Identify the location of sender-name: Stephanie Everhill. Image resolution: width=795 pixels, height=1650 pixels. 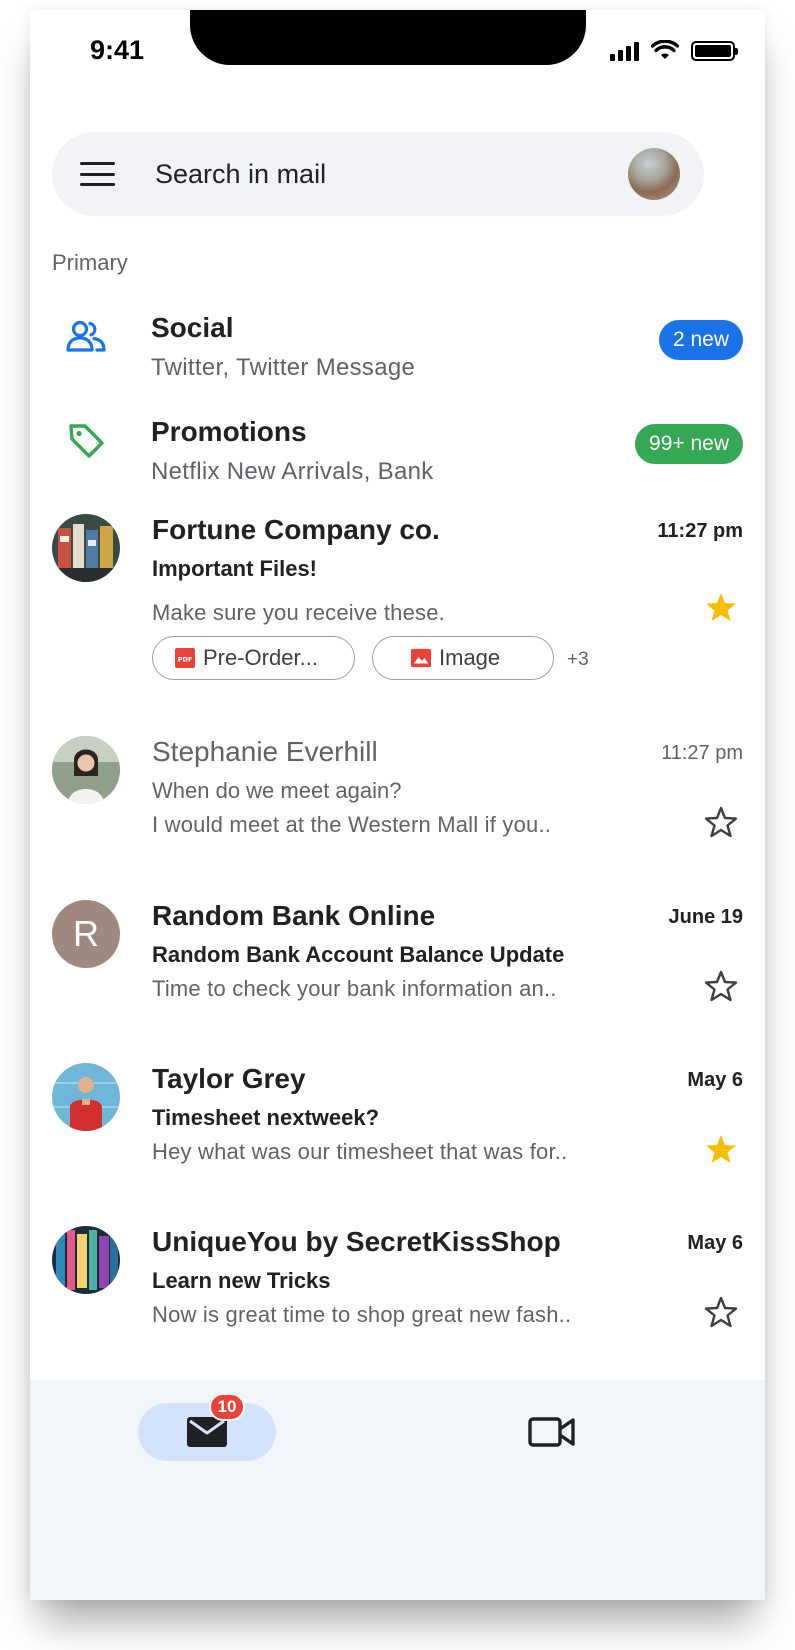
(265, 751).